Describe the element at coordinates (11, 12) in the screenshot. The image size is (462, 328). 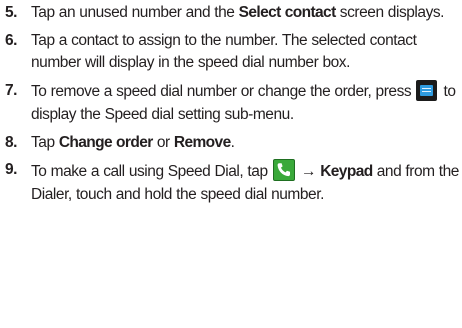
I see `step-number: 5.` at that location.